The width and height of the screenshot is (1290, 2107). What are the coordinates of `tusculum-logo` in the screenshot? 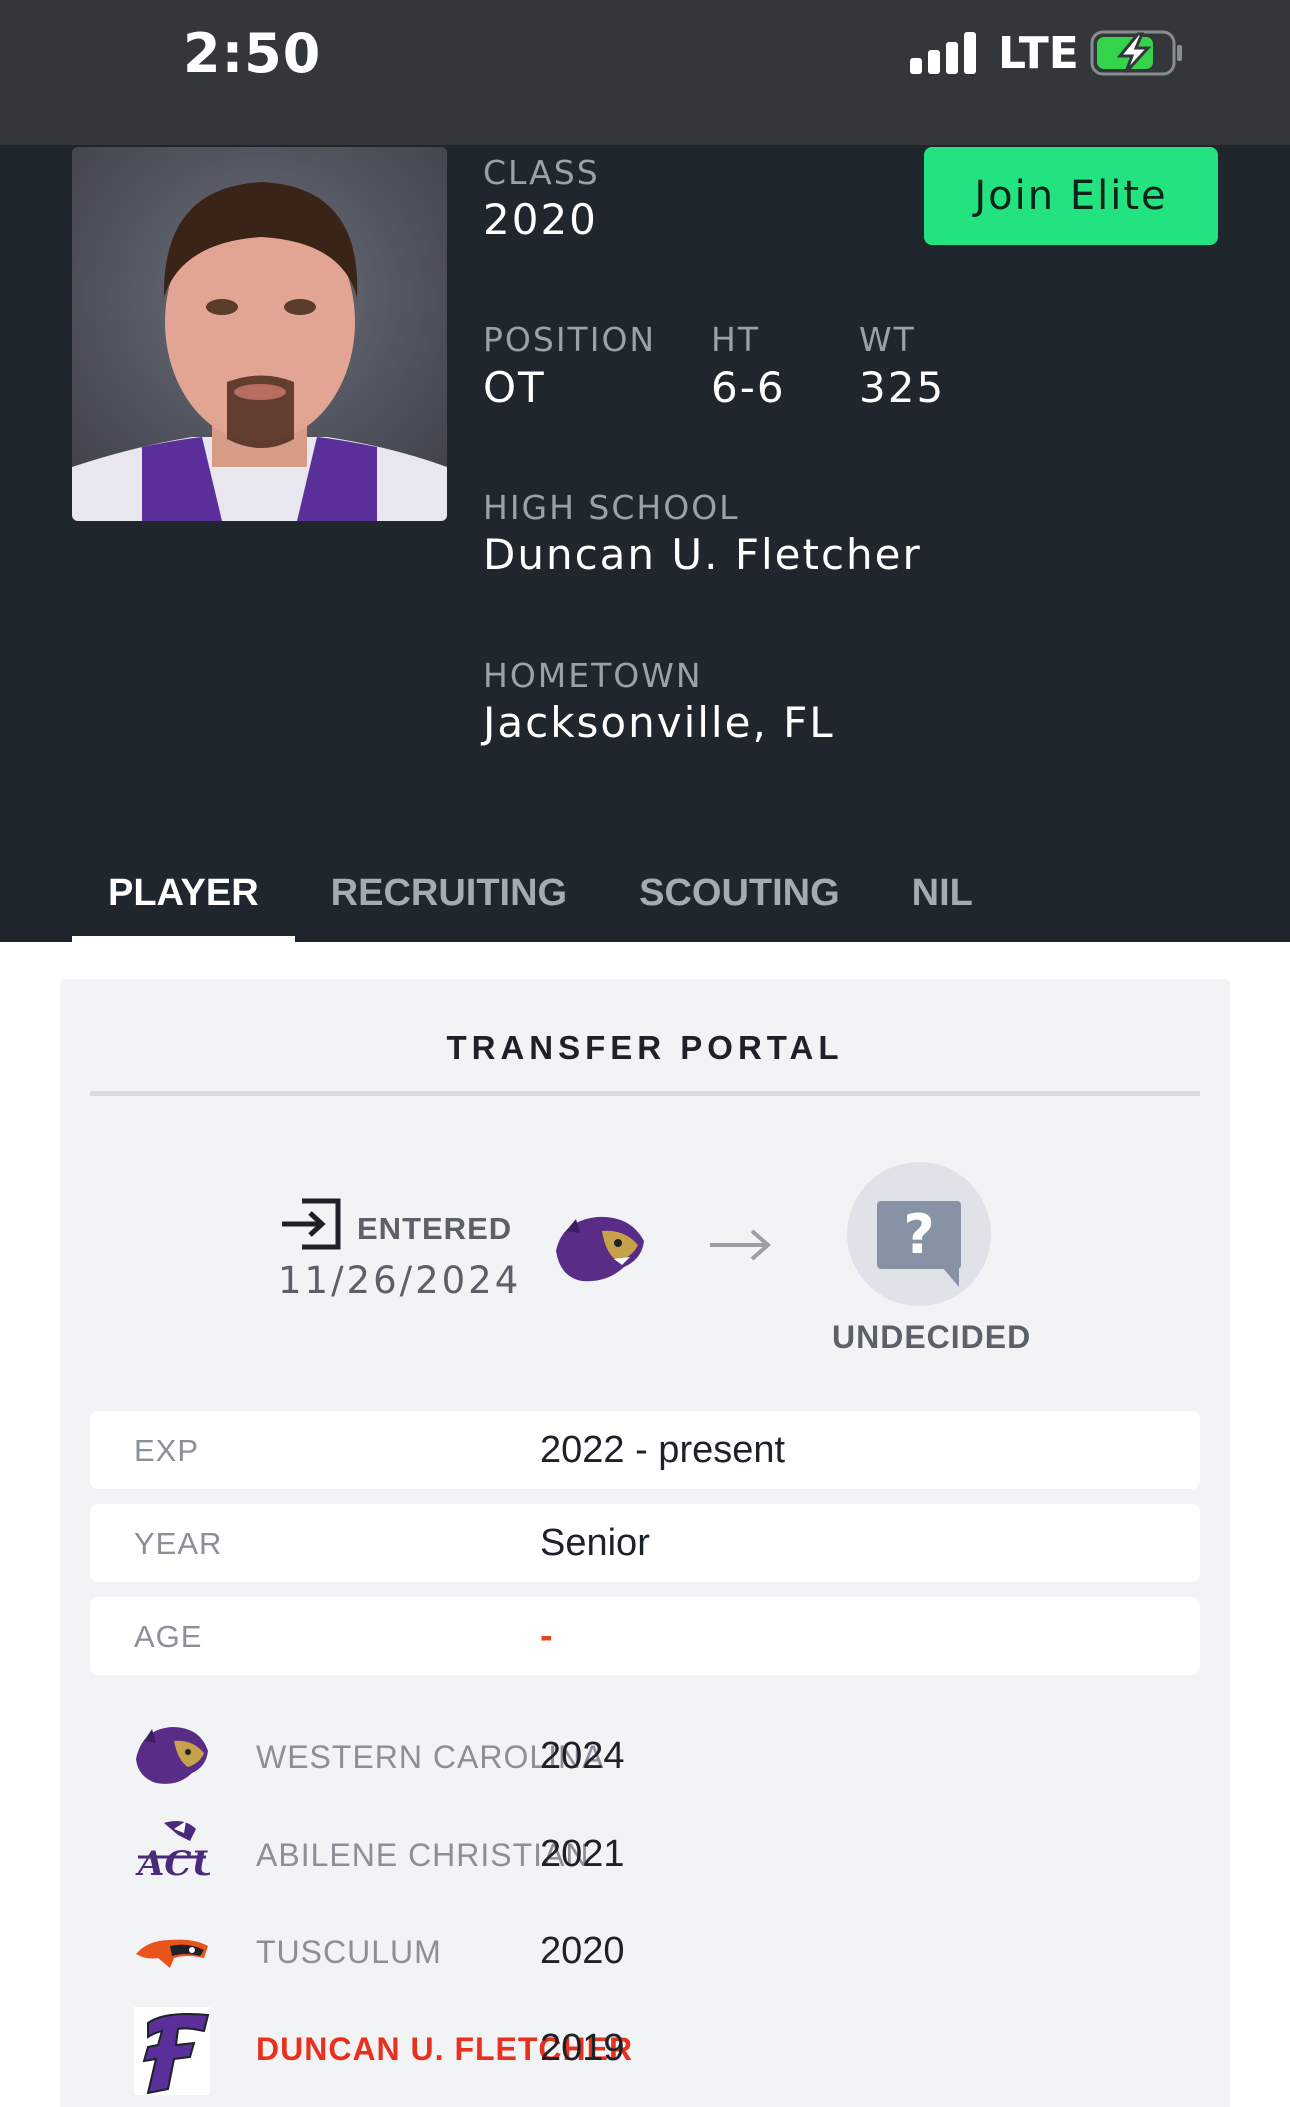 It's located at (172, 1953).